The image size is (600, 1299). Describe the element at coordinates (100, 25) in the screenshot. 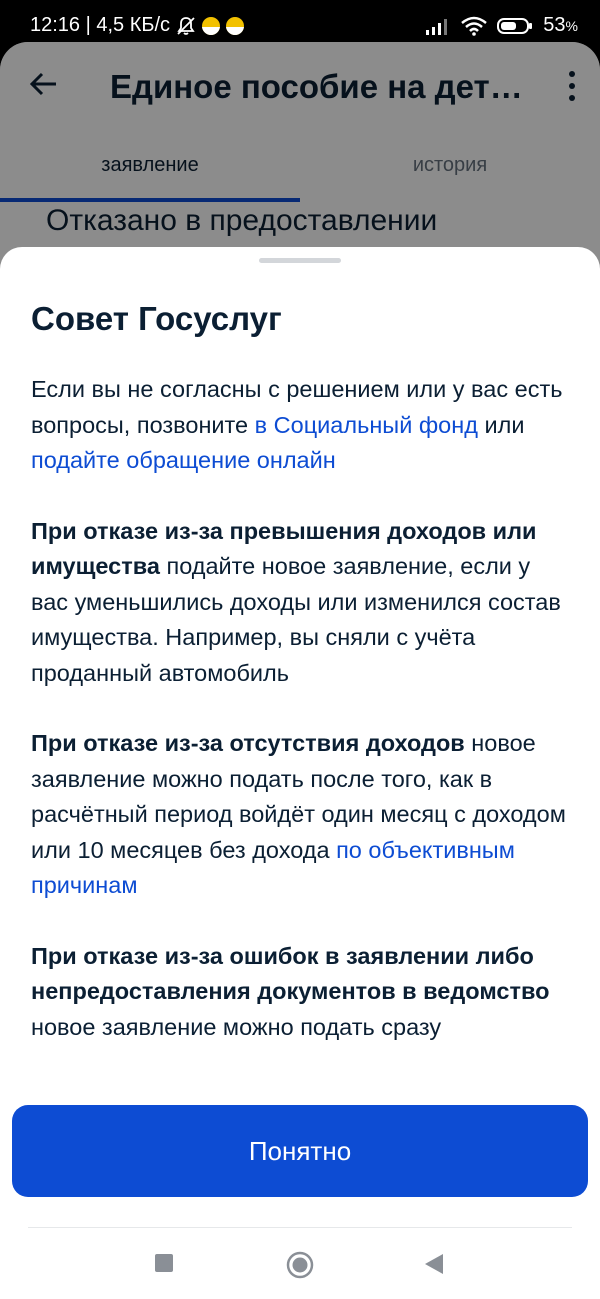

I see `status-time: 12:16 | 4,5 КБ/с` at that location.